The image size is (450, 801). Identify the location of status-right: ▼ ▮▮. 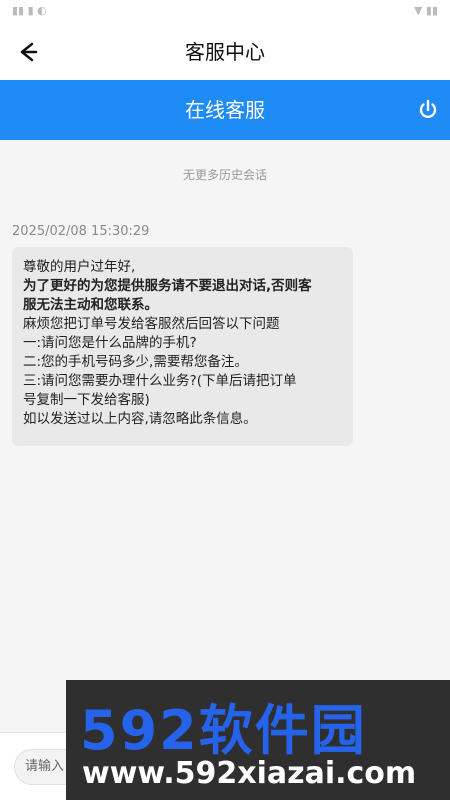
(425, 10).